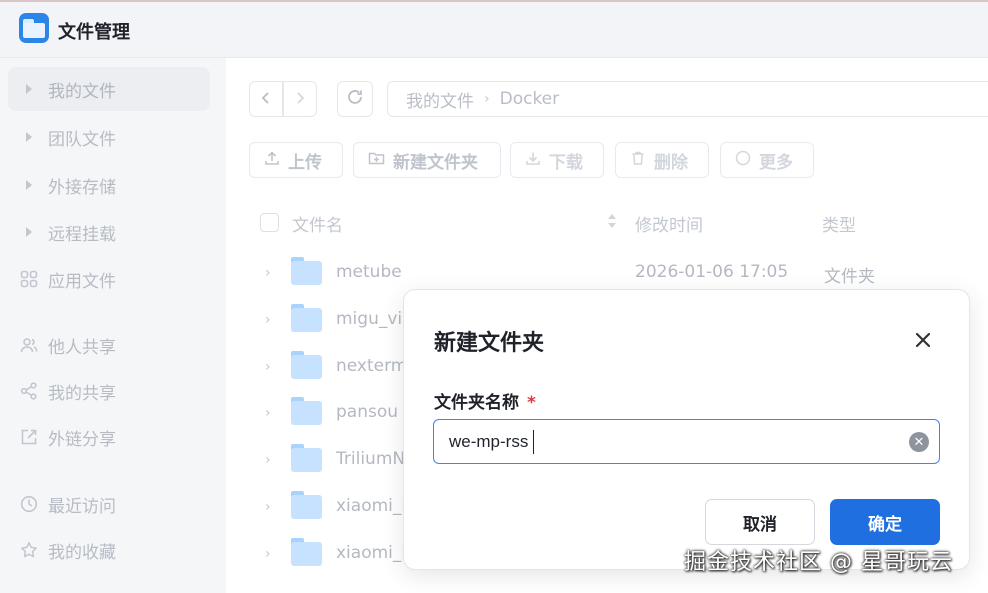 The width and height of the screenshot is (988, 593). I want to click on sidebar-item-label: 应用文件, so click(82, 281).